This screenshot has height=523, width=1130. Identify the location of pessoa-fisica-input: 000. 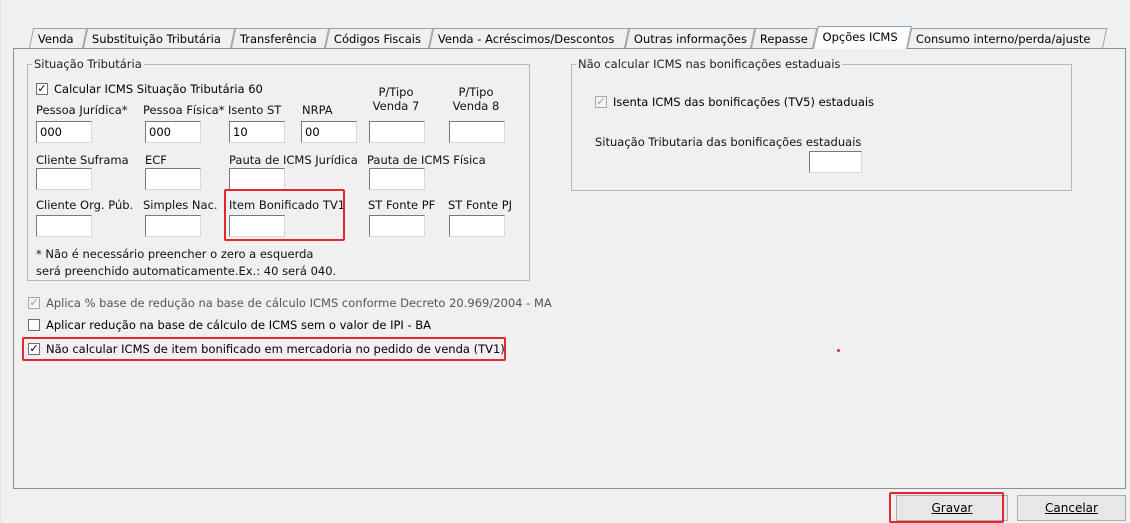
(173, 132).